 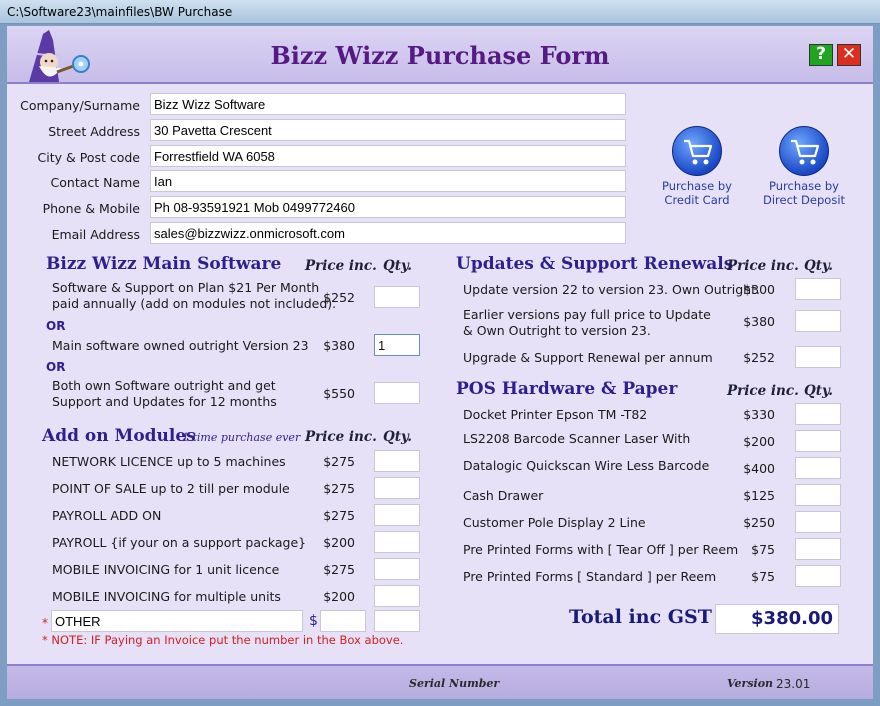 I want to click on serial-number-label: Serial Number, so click(x=454, y=683).